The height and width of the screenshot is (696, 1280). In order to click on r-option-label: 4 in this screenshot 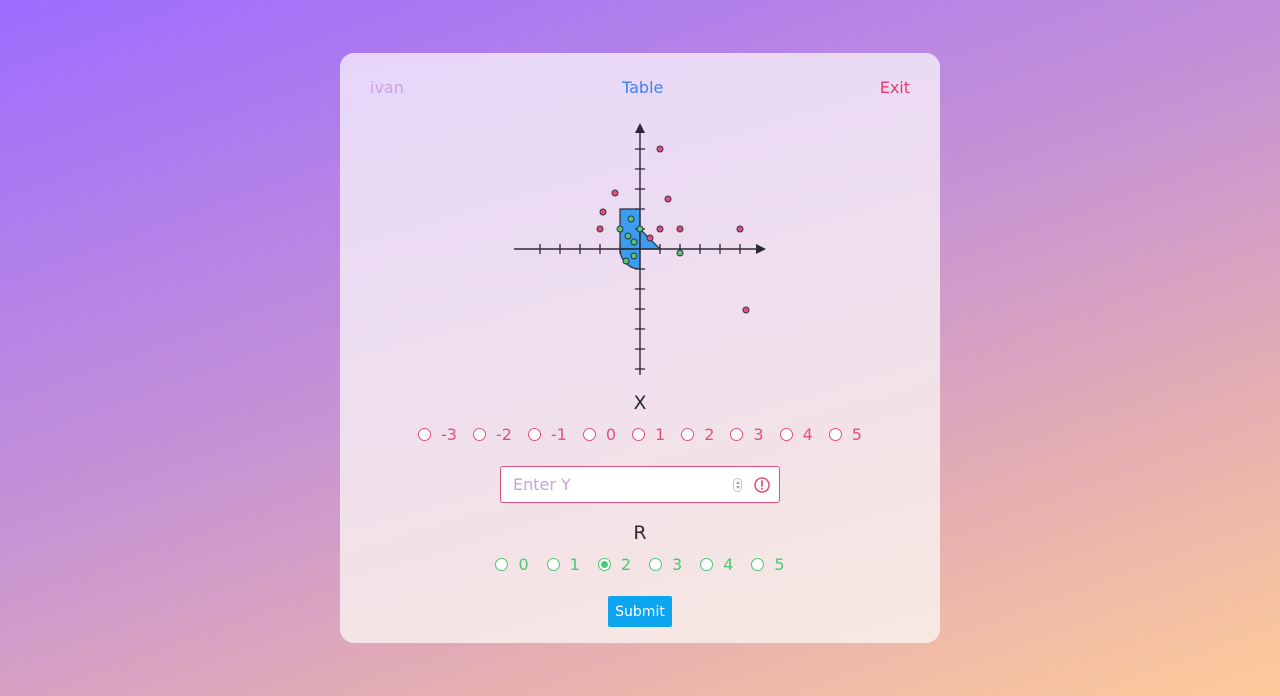, I will do `click(728, 564)`.